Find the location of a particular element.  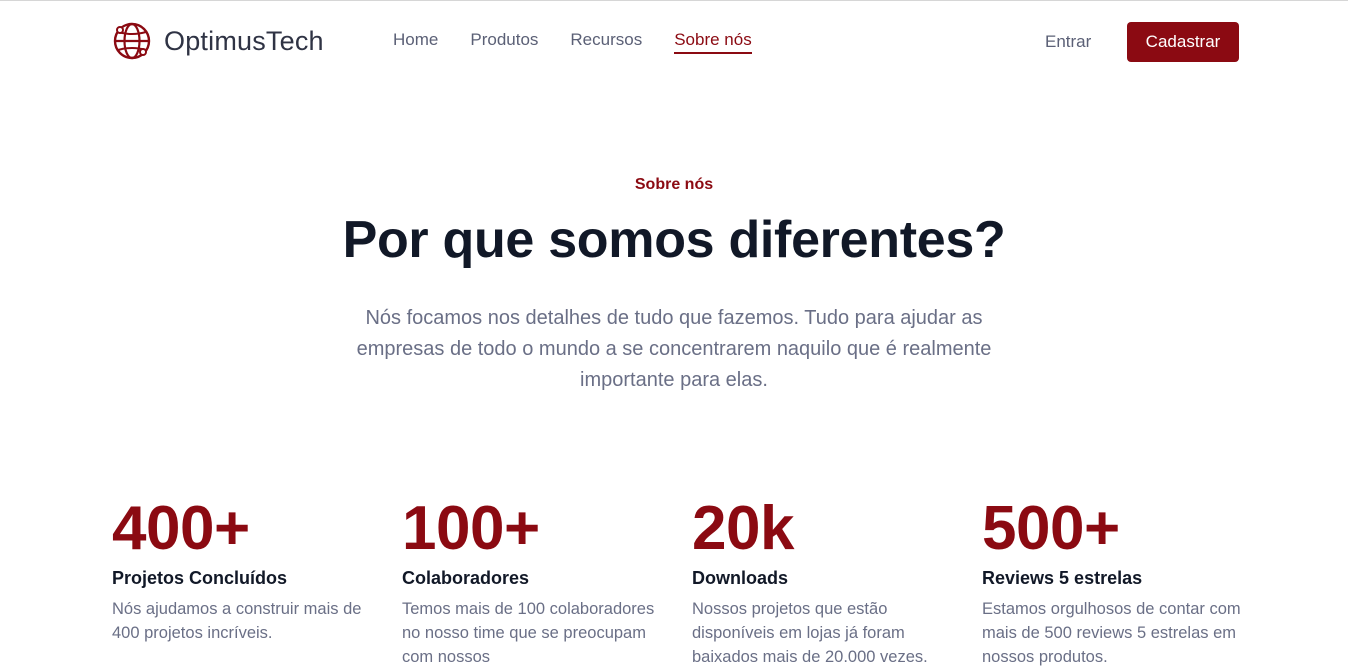

stat-value: 400+ is located at coordinates (181, 528).